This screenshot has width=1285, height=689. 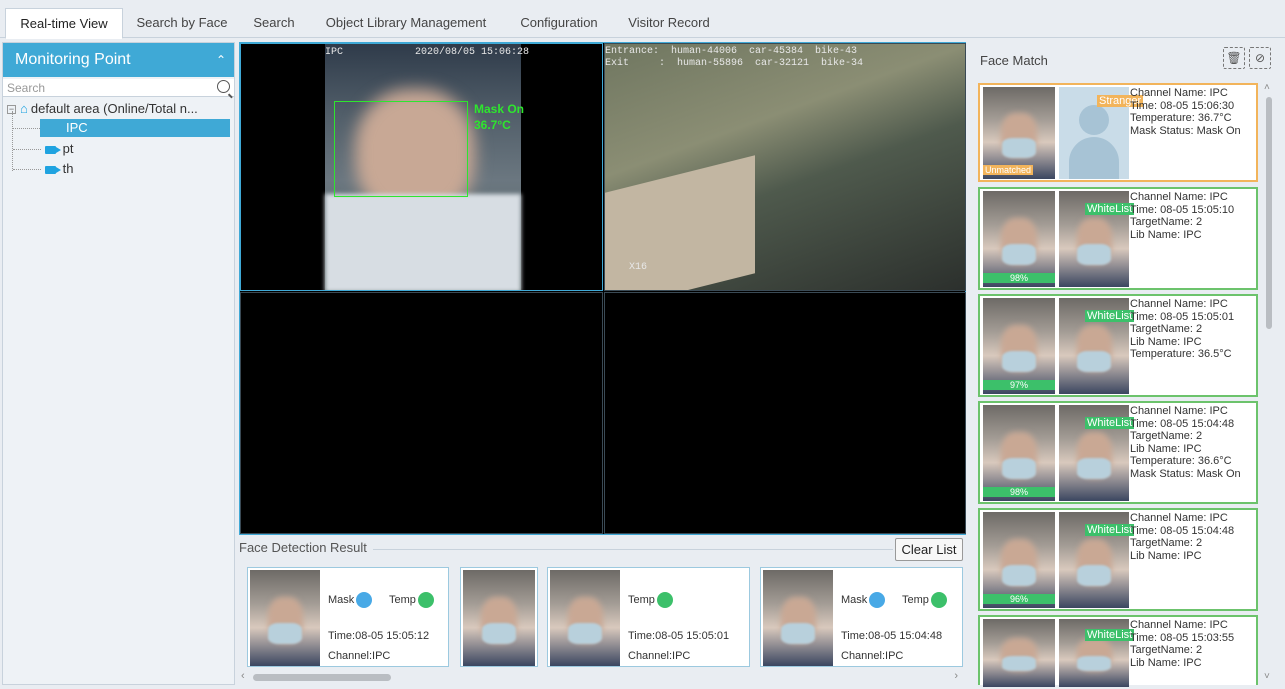 What do you see at coordinates (1019, 385) in the screenshot?
I see `similarity-score: 97%` at bounding box center [1019, 385].